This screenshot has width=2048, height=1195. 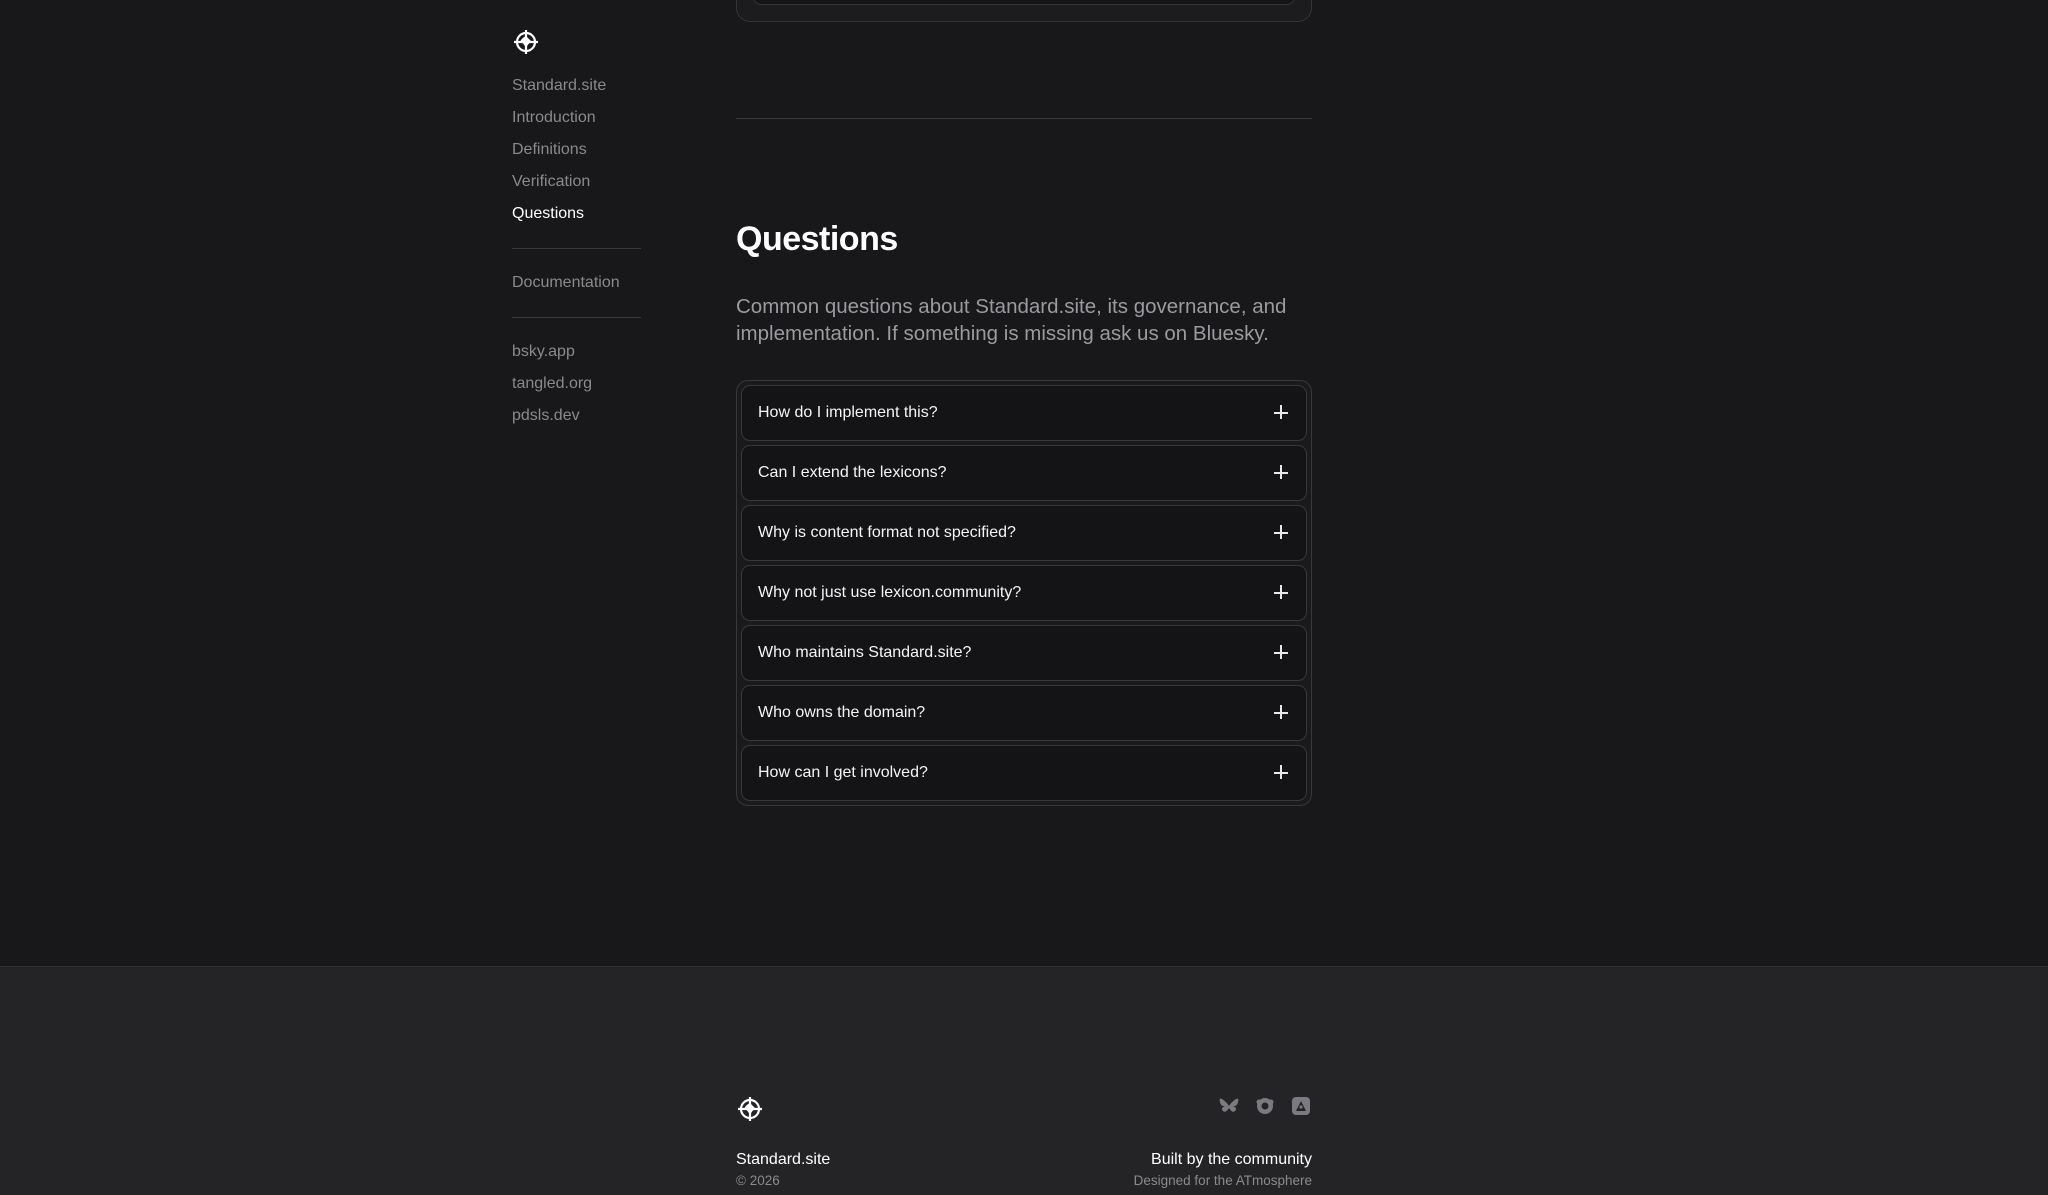 What do you see at coordinates (1024, 713) in the screenshot?
I see `faq-item-domain-owner: Who owns the domain?` at bounding box center [1024, 713].